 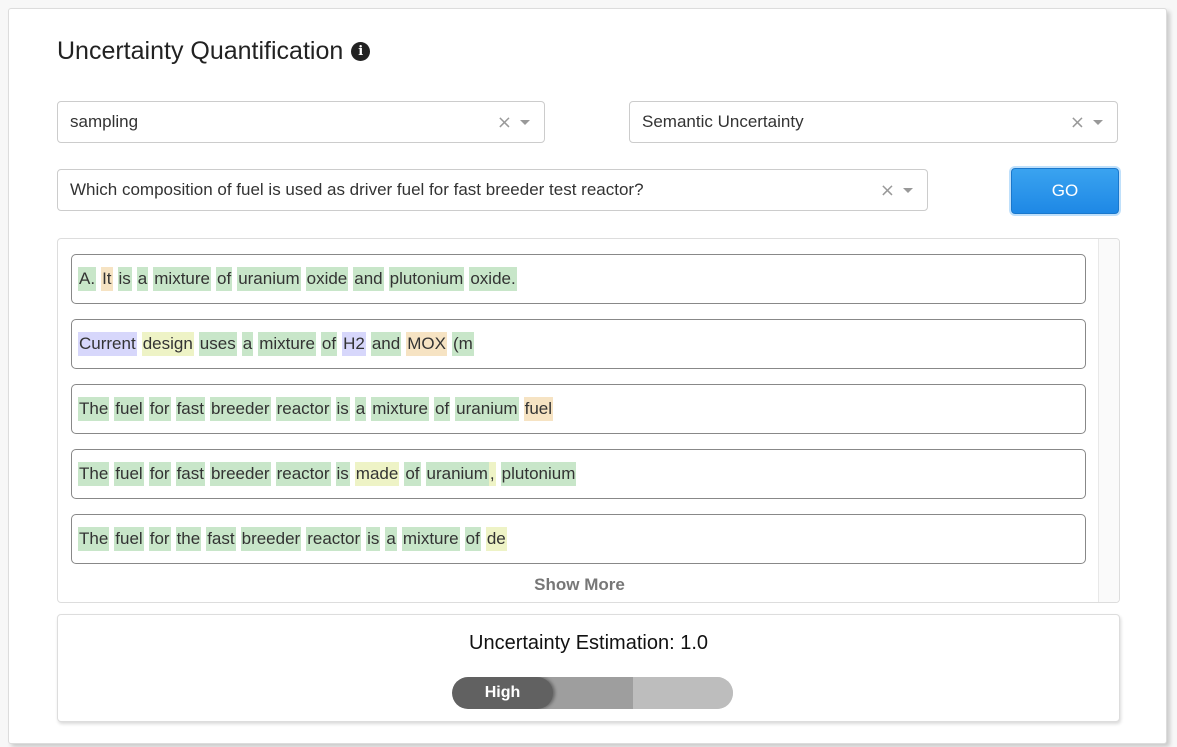 What do you see at coordinates (502, 693) in the screenshot?
I see `level-high-segment: High` at bounding box center [502, 693].